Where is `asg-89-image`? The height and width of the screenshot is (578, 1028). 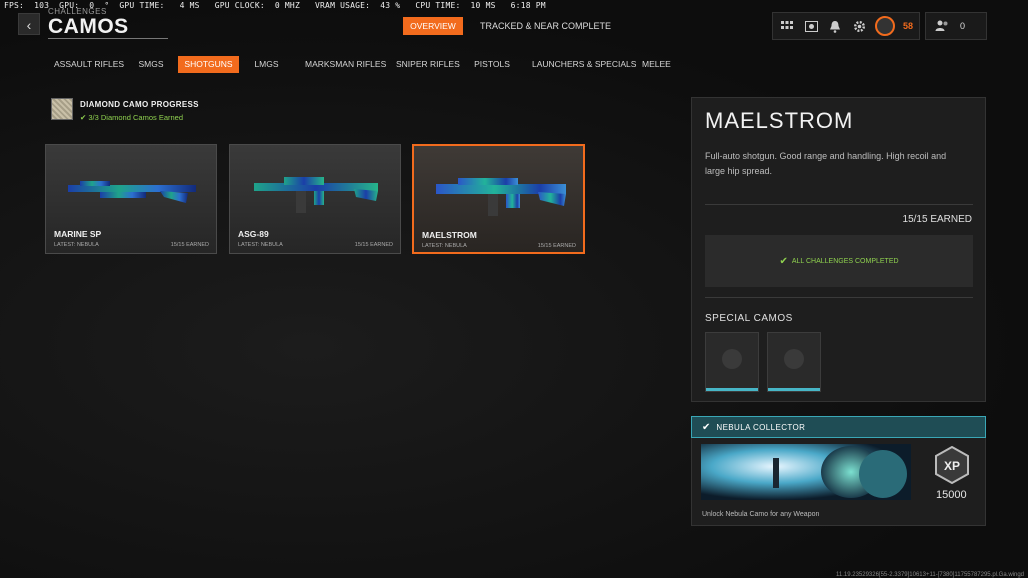
asg-89-image is located at coordinates (316, 195).